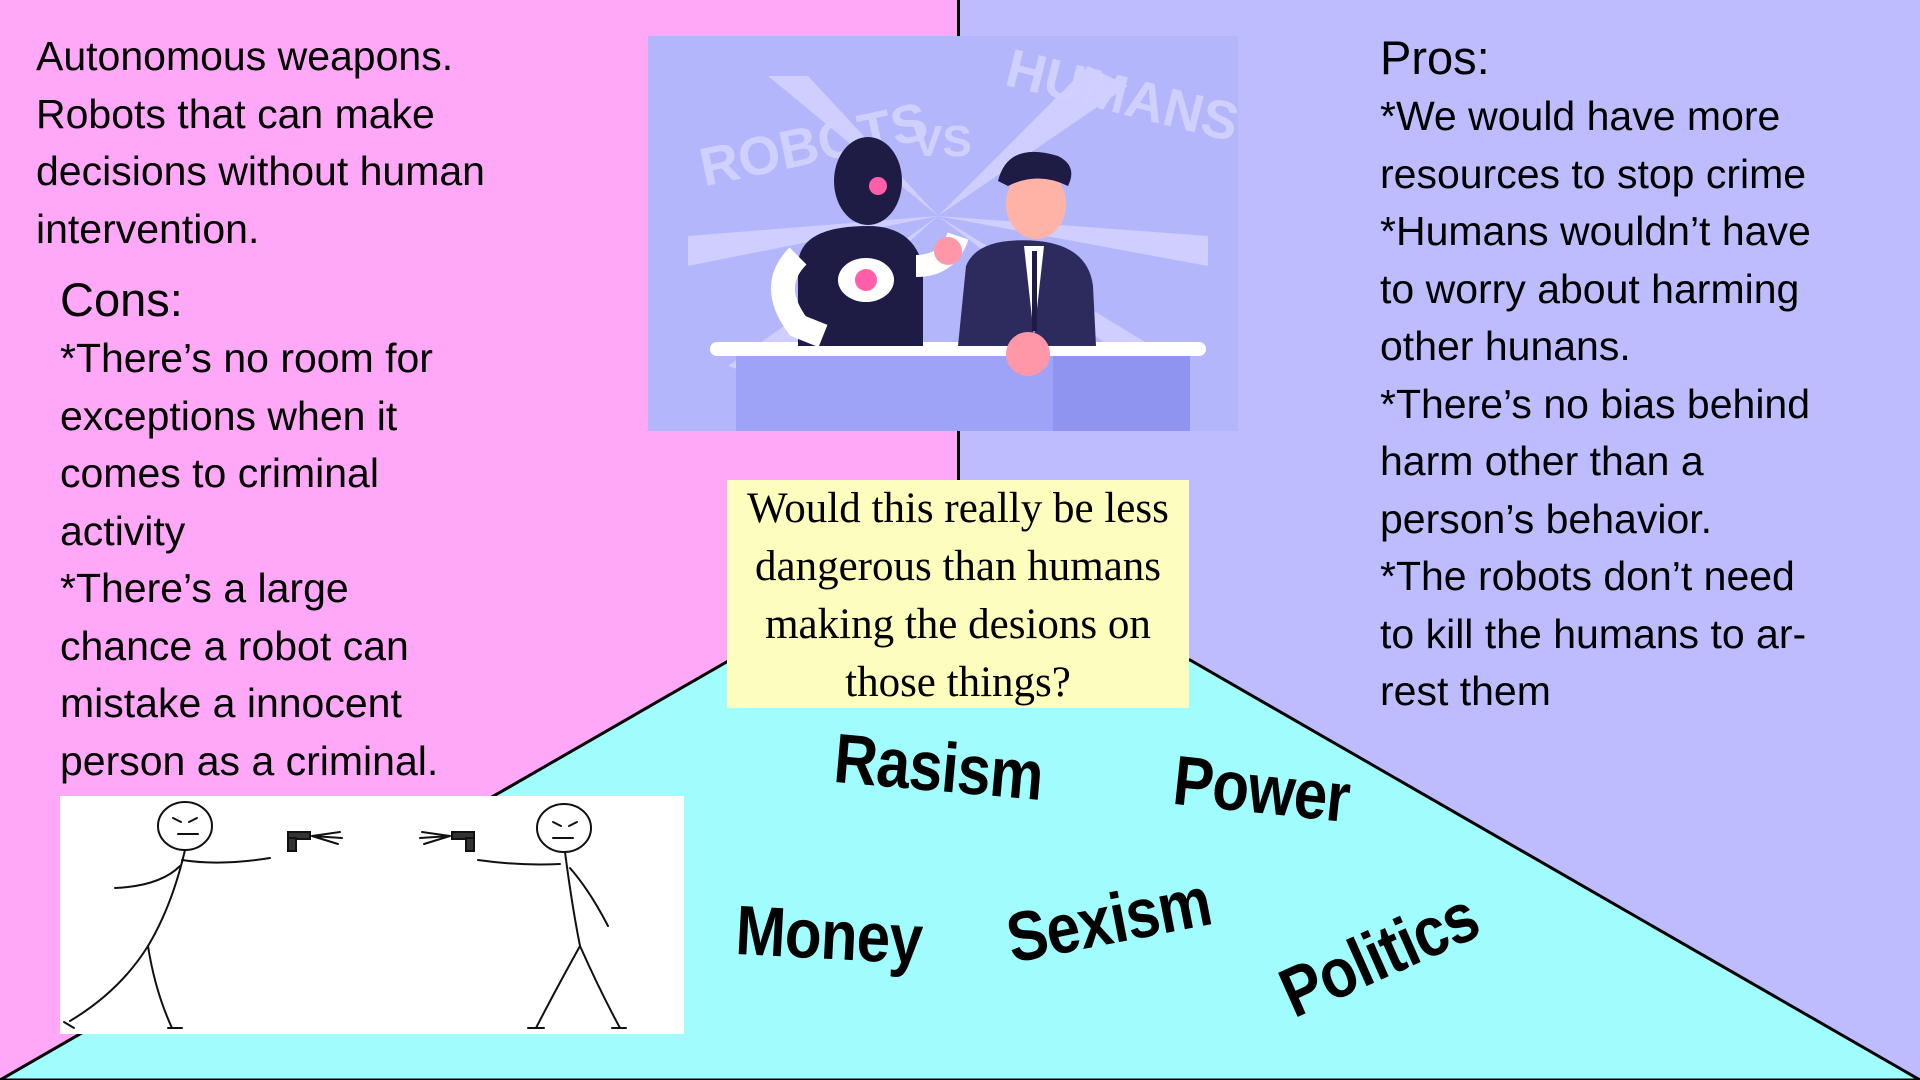 The height and width of the screenshot is (1080, 1920). I want to click on pros-line: resources to stop crime, so click(1593, 173).